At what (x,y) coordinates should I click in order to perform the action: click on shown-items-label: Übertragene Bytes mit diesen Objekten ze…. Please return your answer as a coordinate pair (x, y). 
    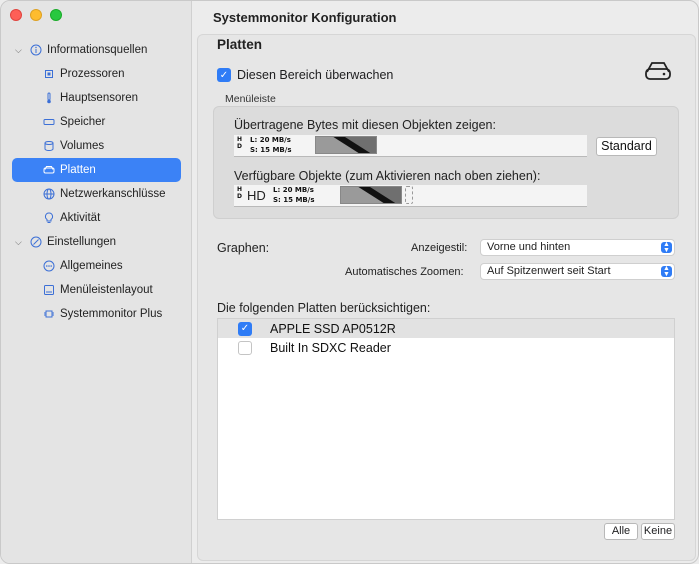
    Looking at the image, I should click on (365, 125).